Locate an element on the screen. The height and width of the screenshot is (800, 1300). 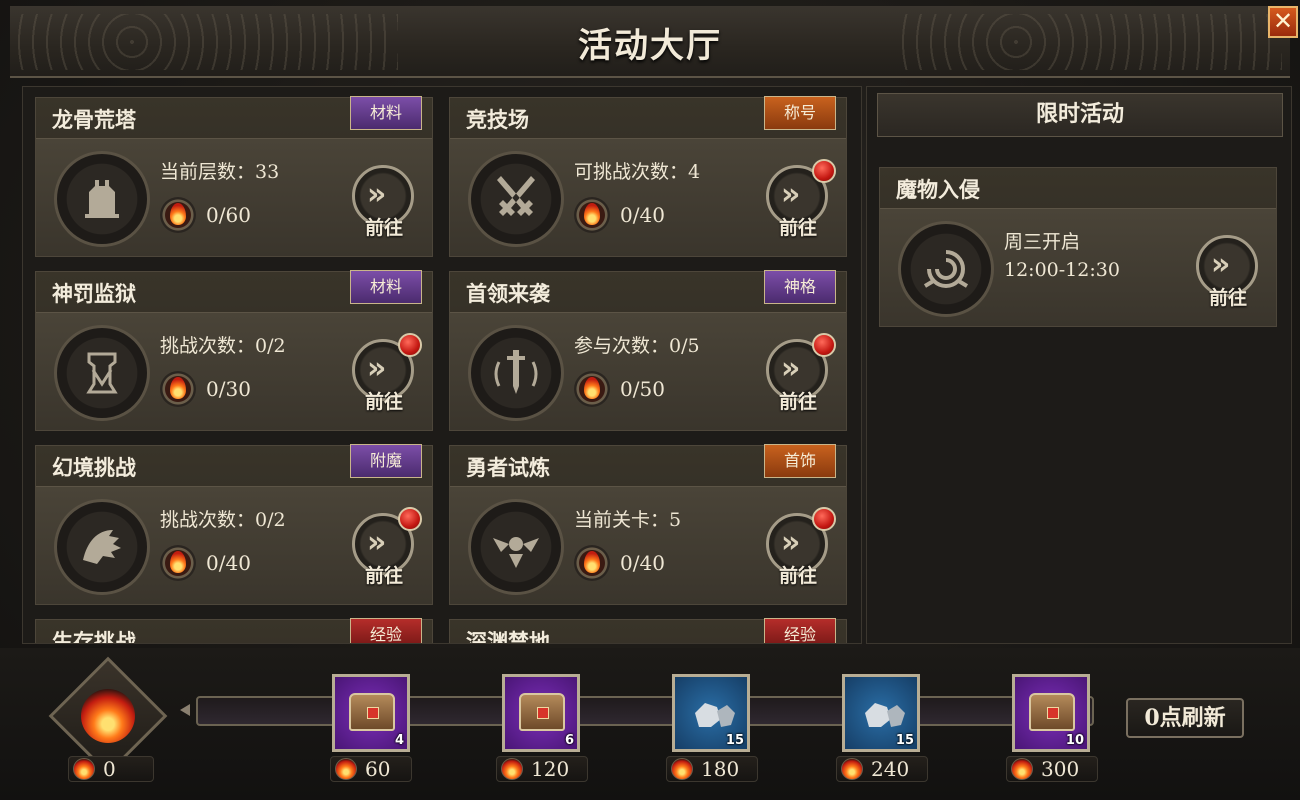
activity-card: 首领来袭 神格 参与次数：0/5 0/50 » 前往 is located at coordinates (648, 350).